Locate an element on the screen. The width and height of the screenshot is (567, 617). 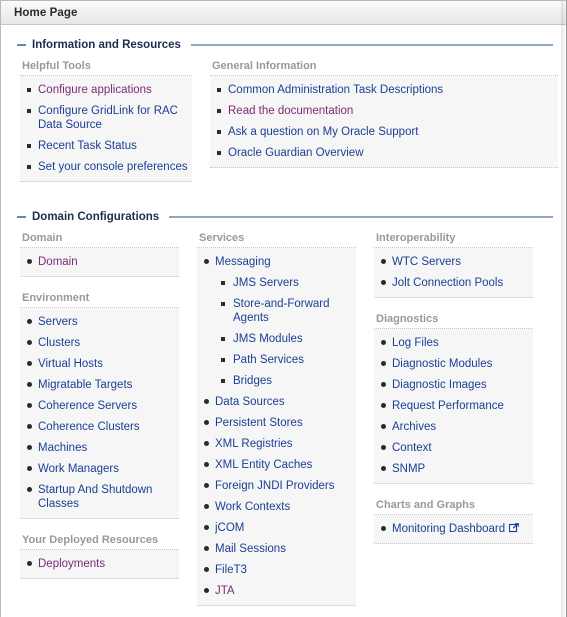
link-servers: Servers is located at coordinates (58, 322).